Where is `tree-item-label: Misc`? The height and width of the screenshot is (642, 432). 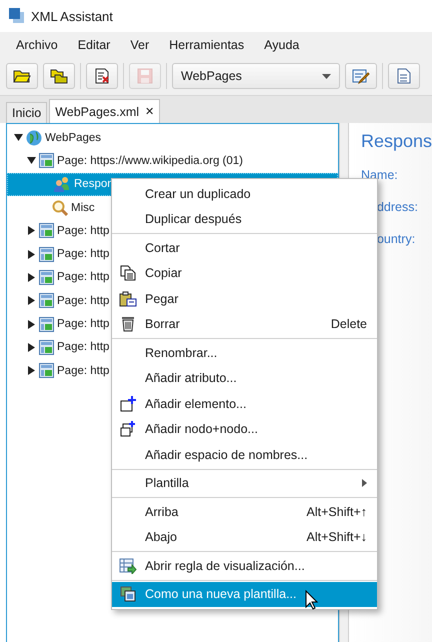 tree-item-label: Misc is located at coordinates (83, 208).